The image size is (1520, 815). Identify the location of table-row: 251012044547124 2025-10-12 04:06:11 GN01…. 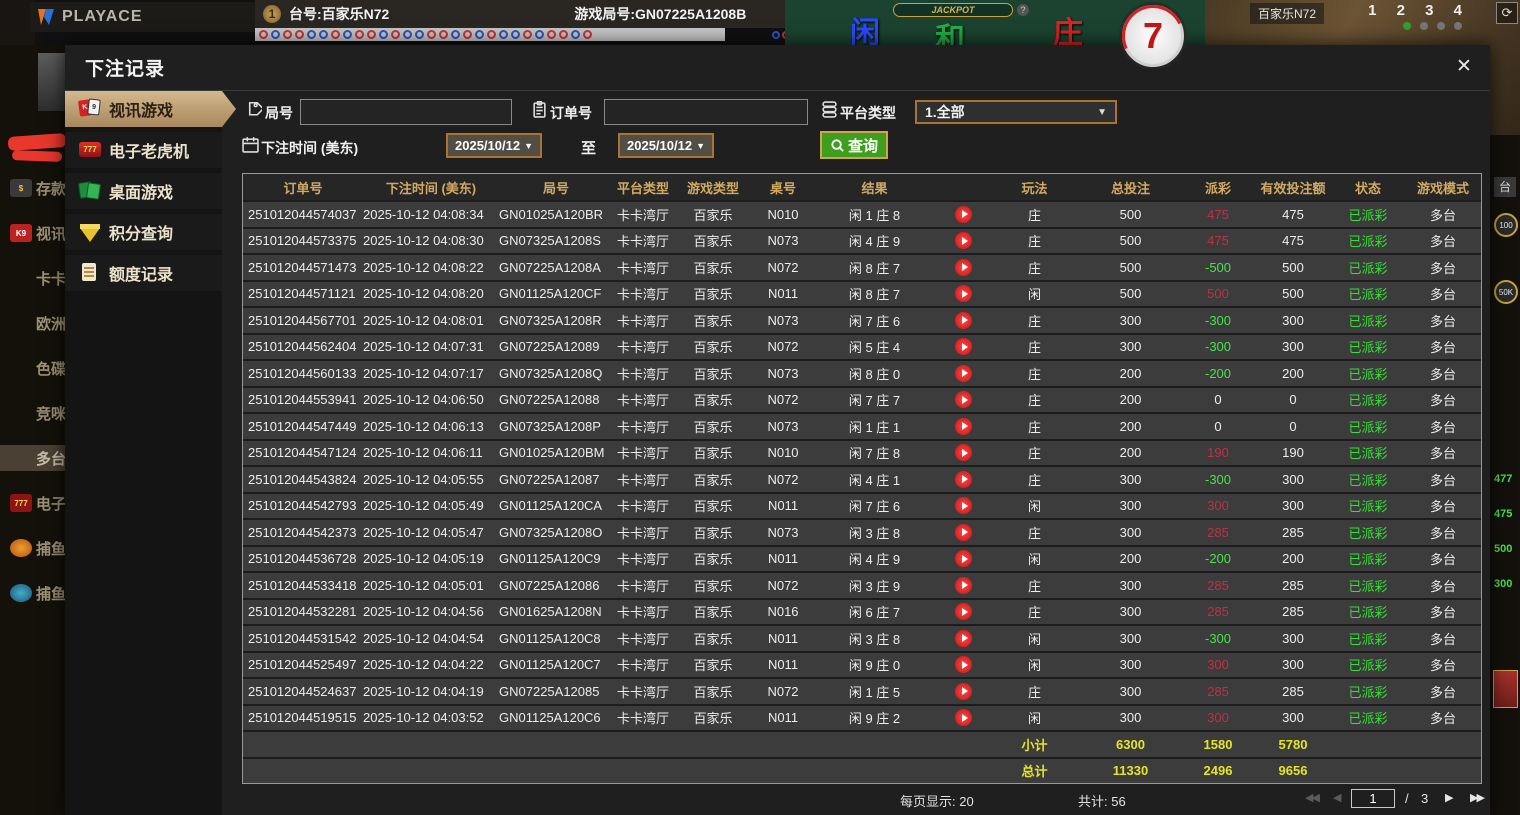
(862, 451).